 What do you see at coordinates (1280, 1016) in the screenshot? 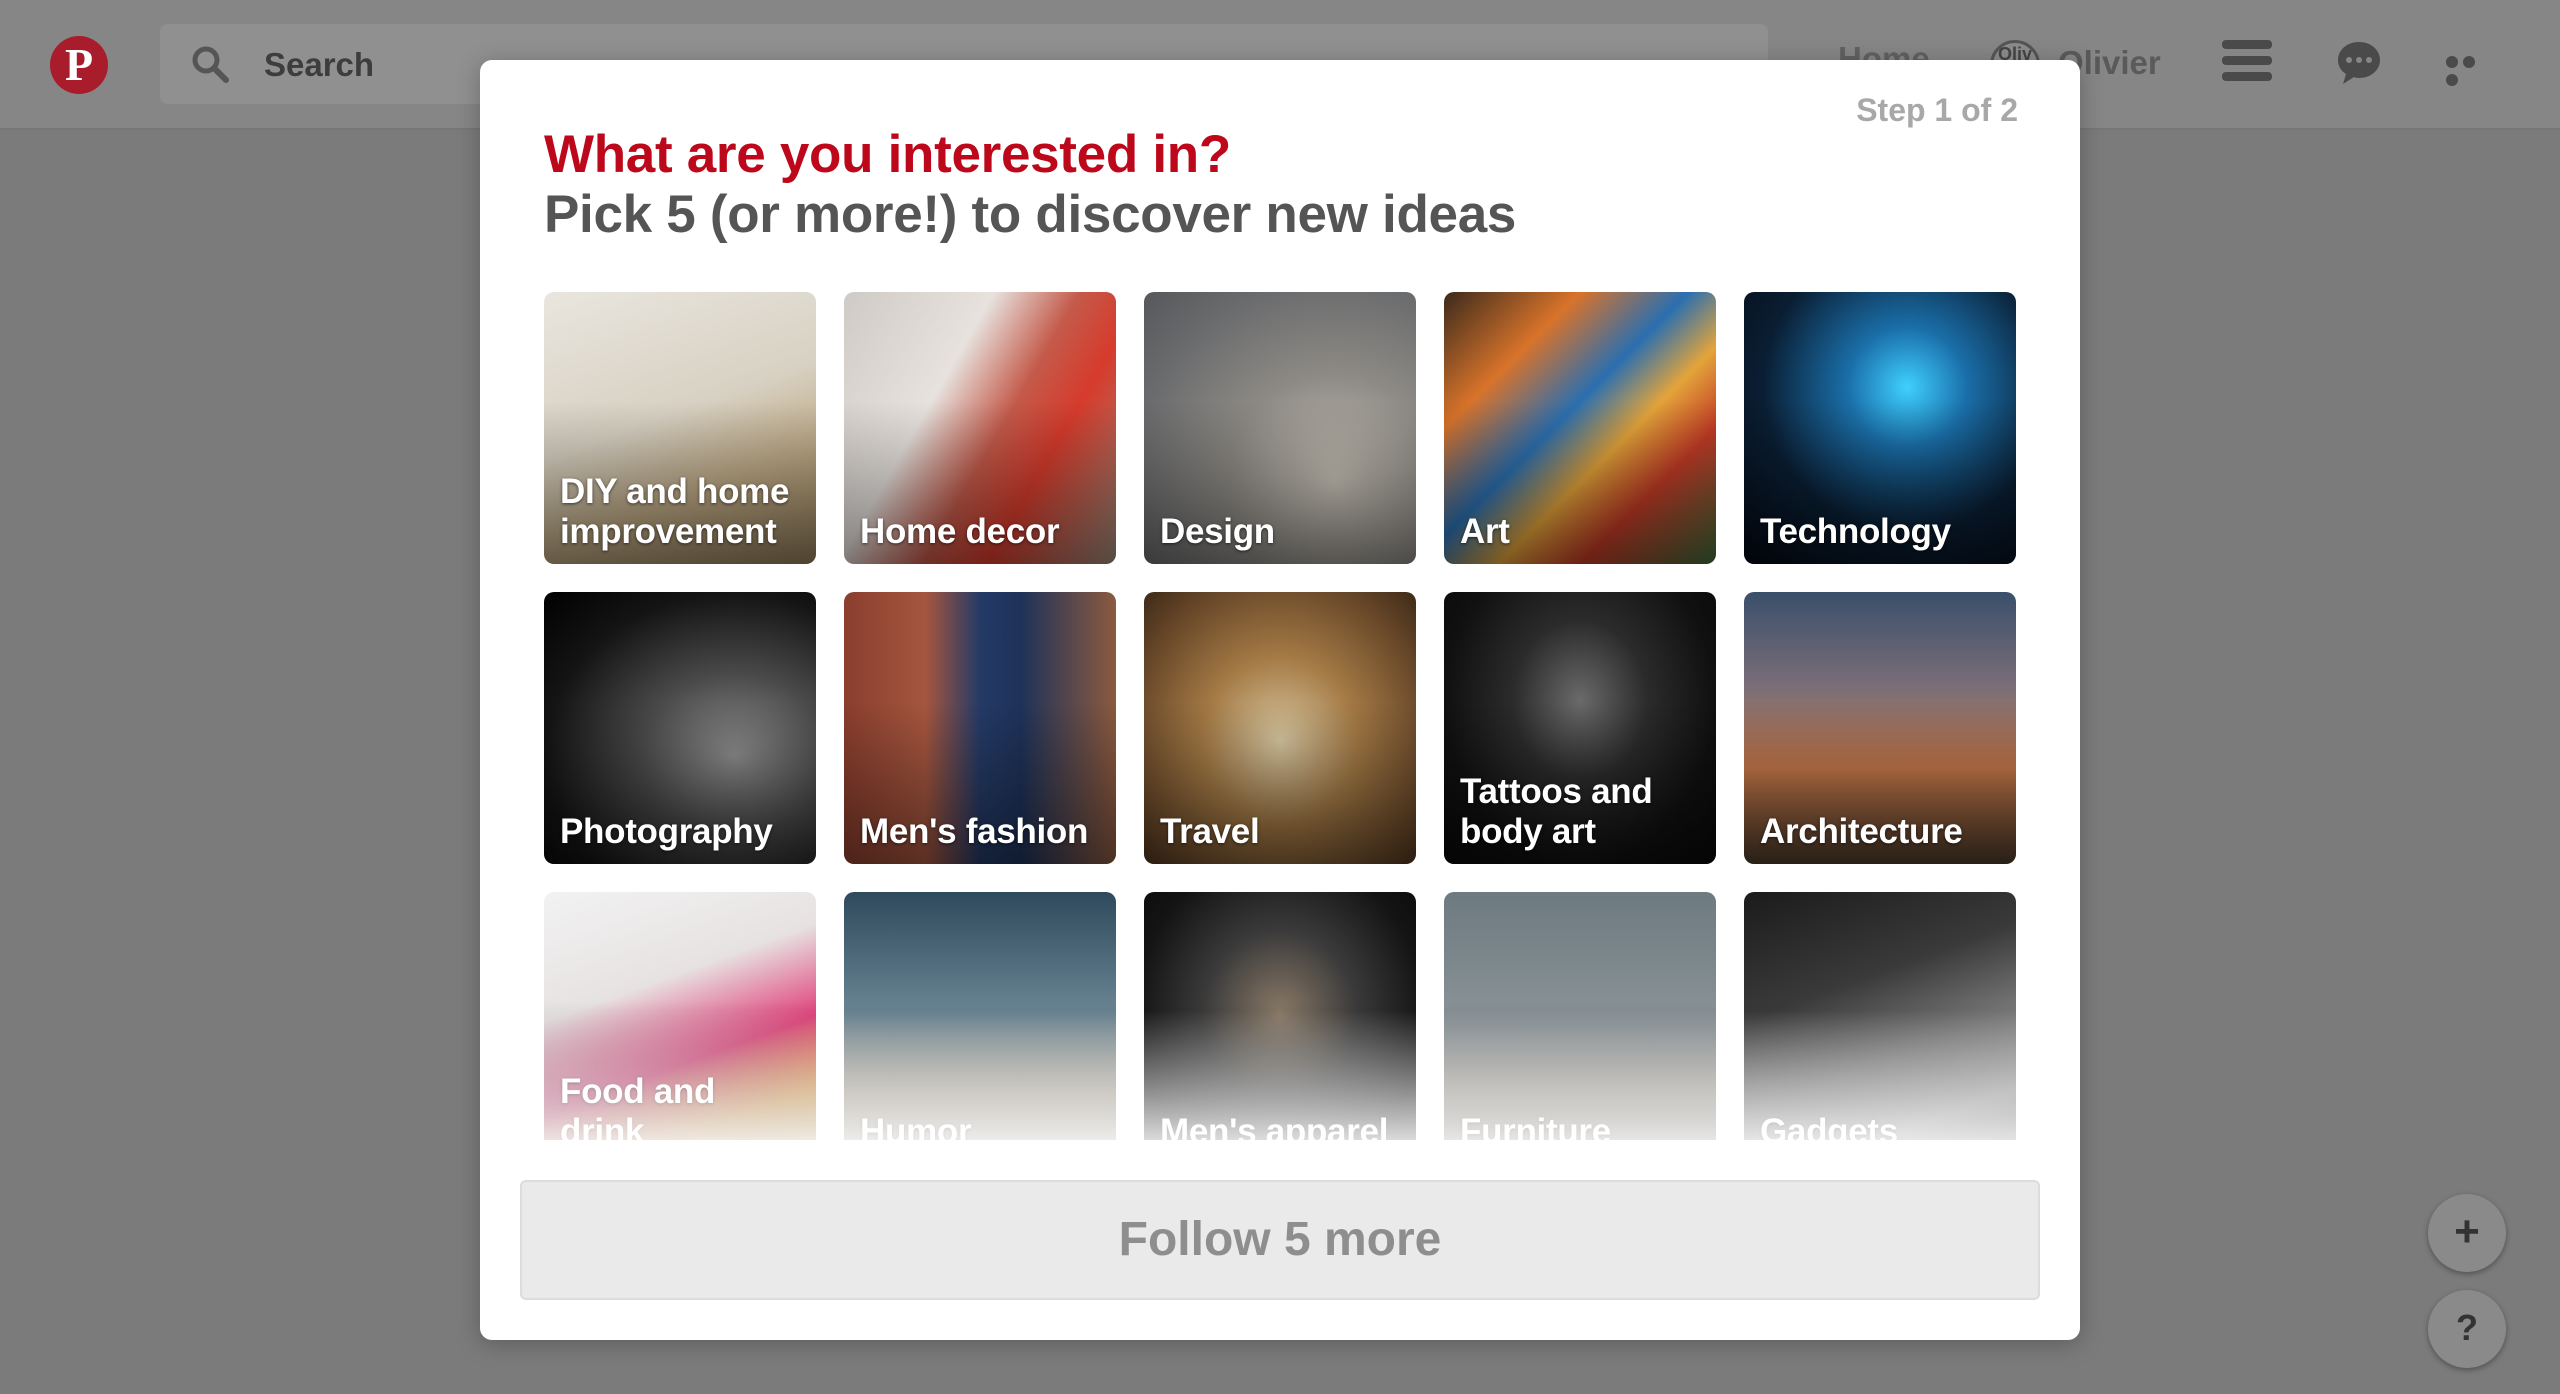
I see `topic-tile-mens-apparel: Men's apparel` at bounding box center [1280, 1016].